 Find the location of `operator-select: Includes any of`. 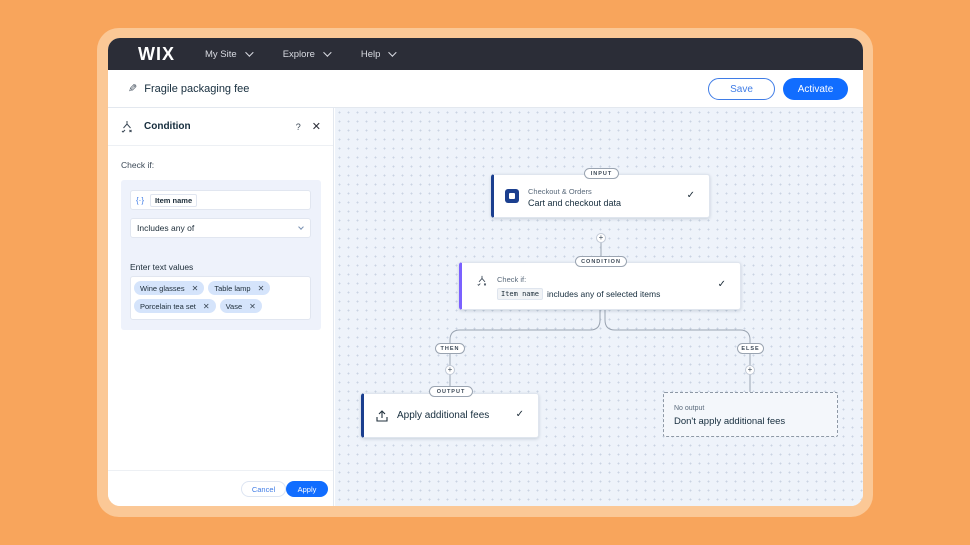

operator-select: Includes any of is located at coordinates (220, 228).